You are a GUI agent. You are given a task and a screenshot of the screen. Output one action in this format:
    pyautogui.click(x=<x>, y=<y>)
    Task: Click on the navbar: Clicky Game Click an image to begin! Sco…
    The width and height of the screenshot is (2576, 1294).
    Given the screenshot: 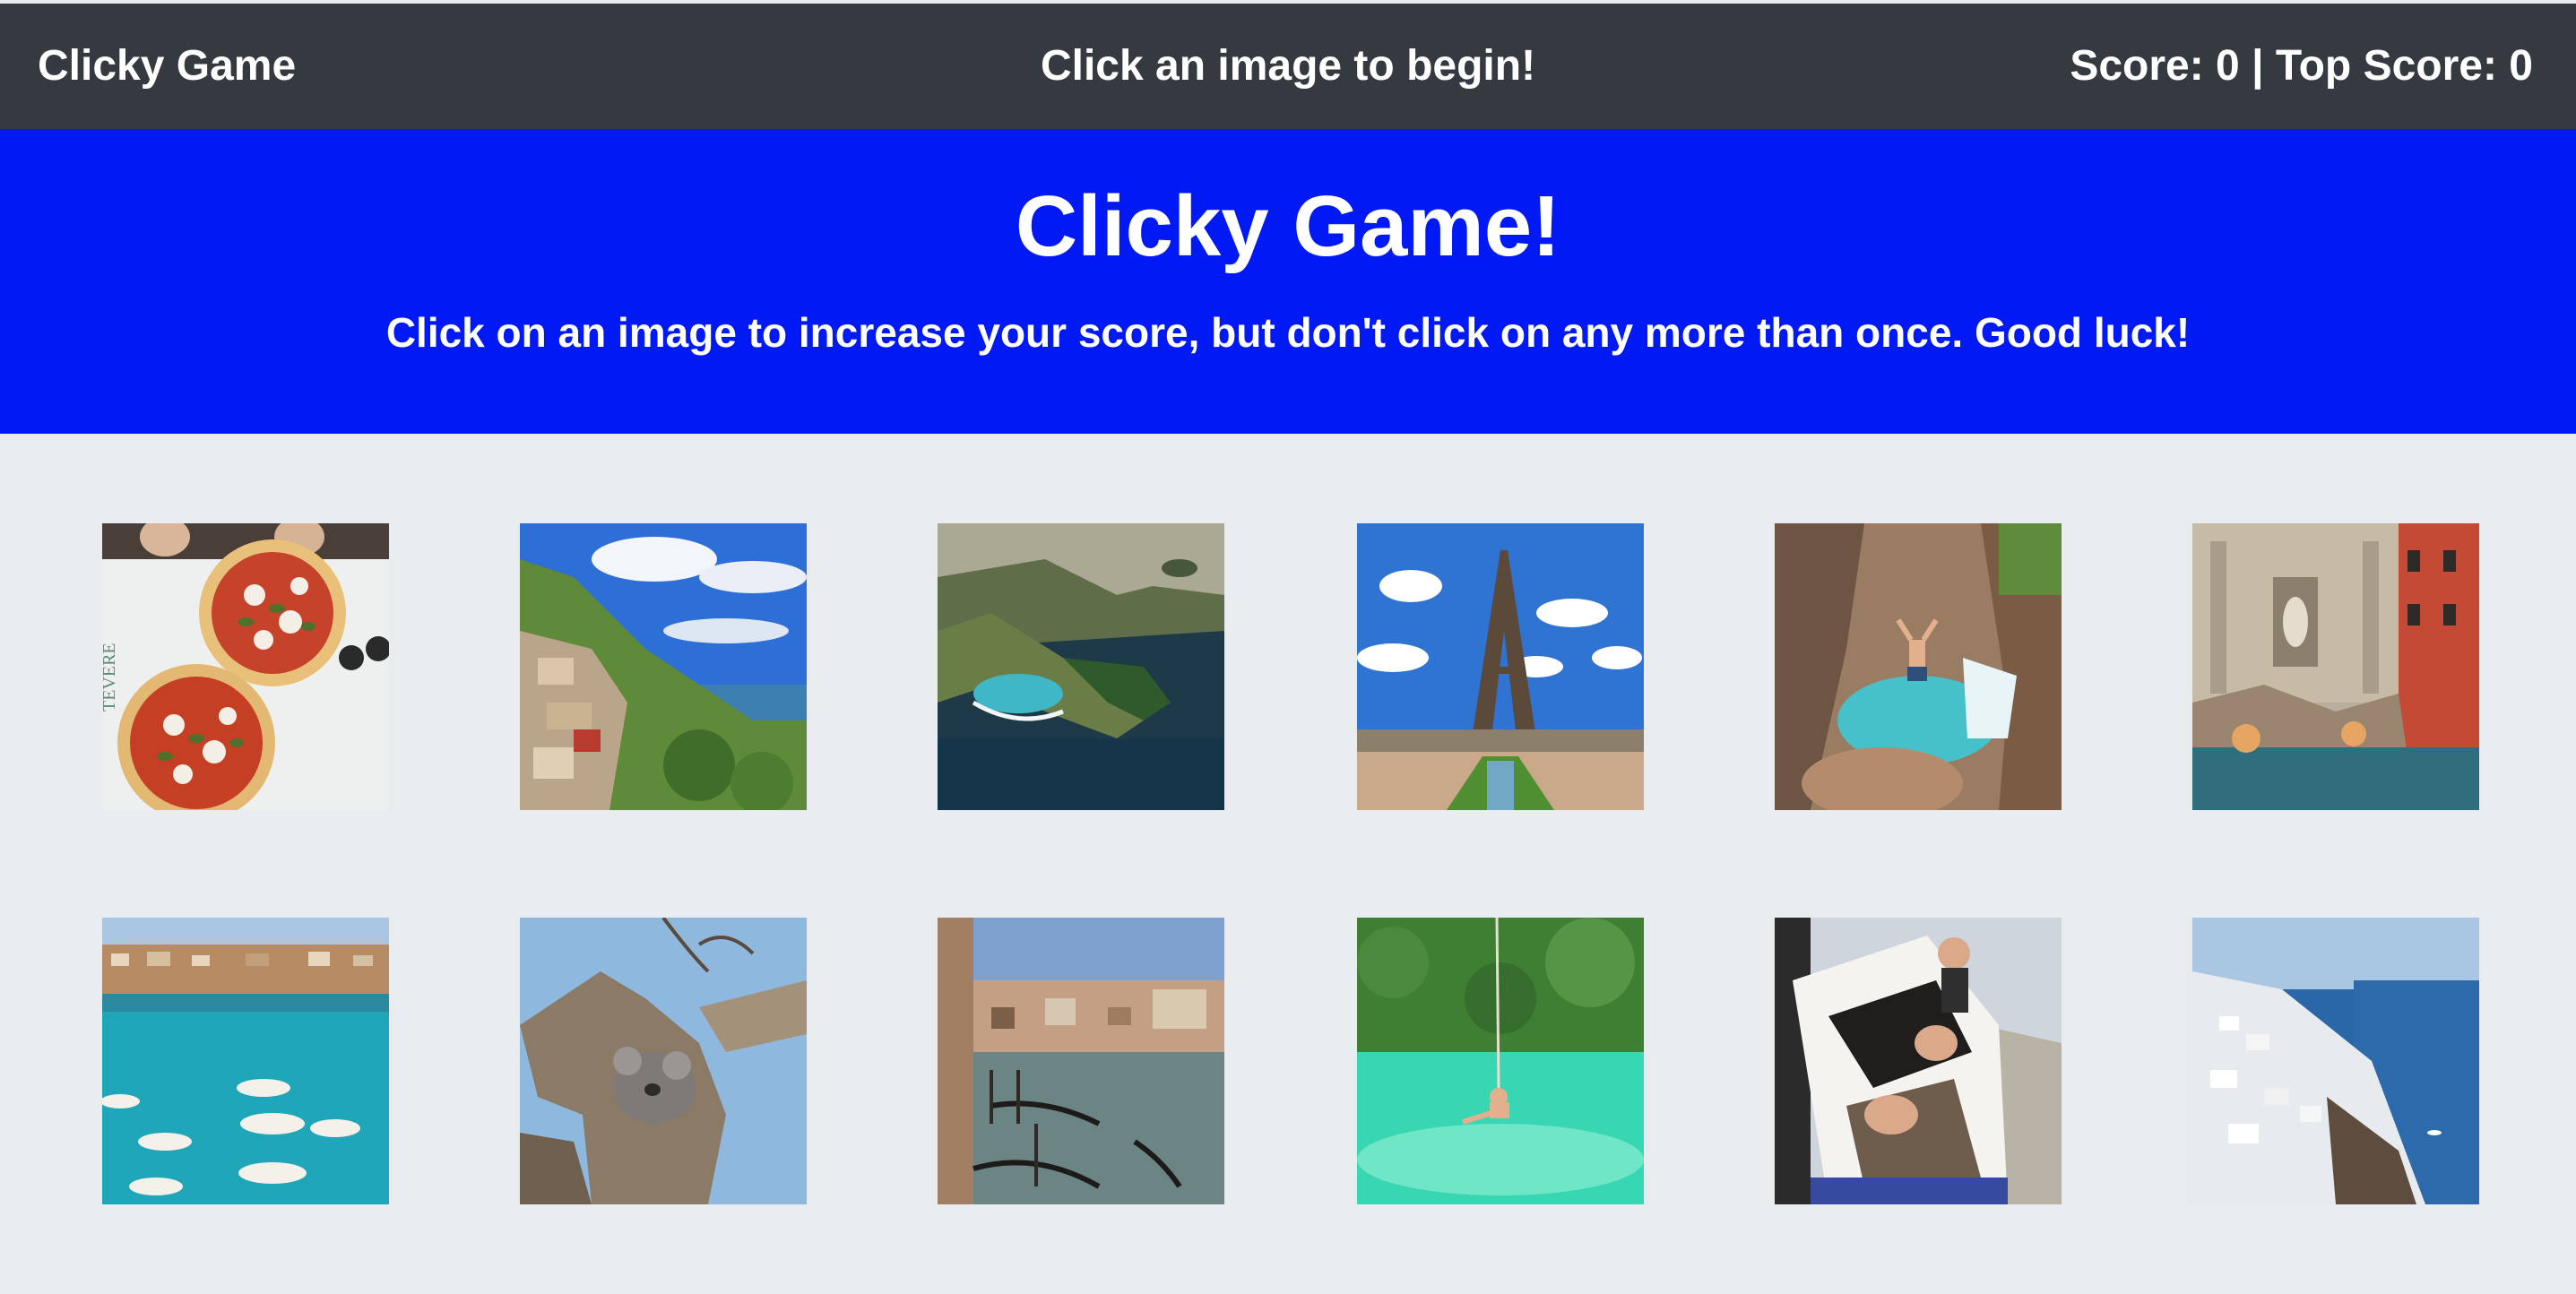 What is the action you would take?
    pyautogui.click(x=1288, y=66)
    